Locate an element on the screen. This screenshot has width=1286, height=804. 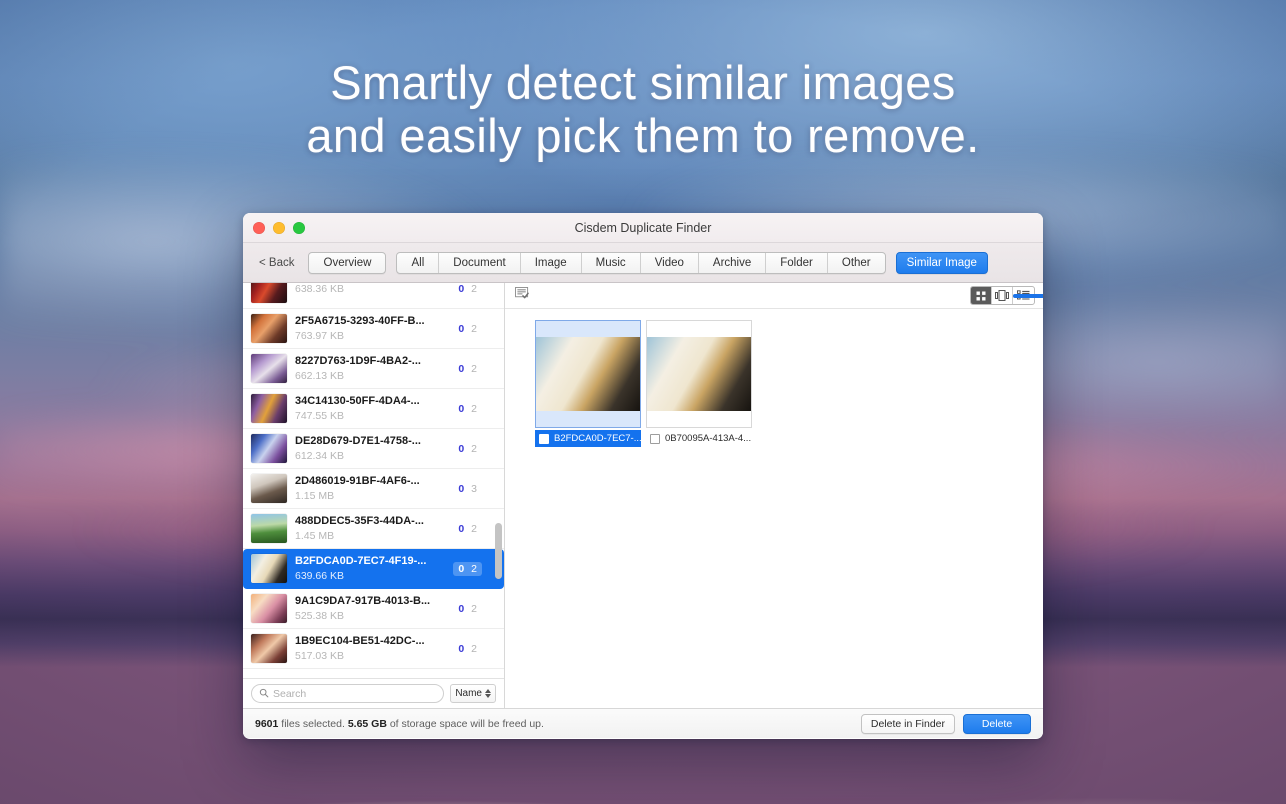
window-controls is located at coordinates (279, 227).